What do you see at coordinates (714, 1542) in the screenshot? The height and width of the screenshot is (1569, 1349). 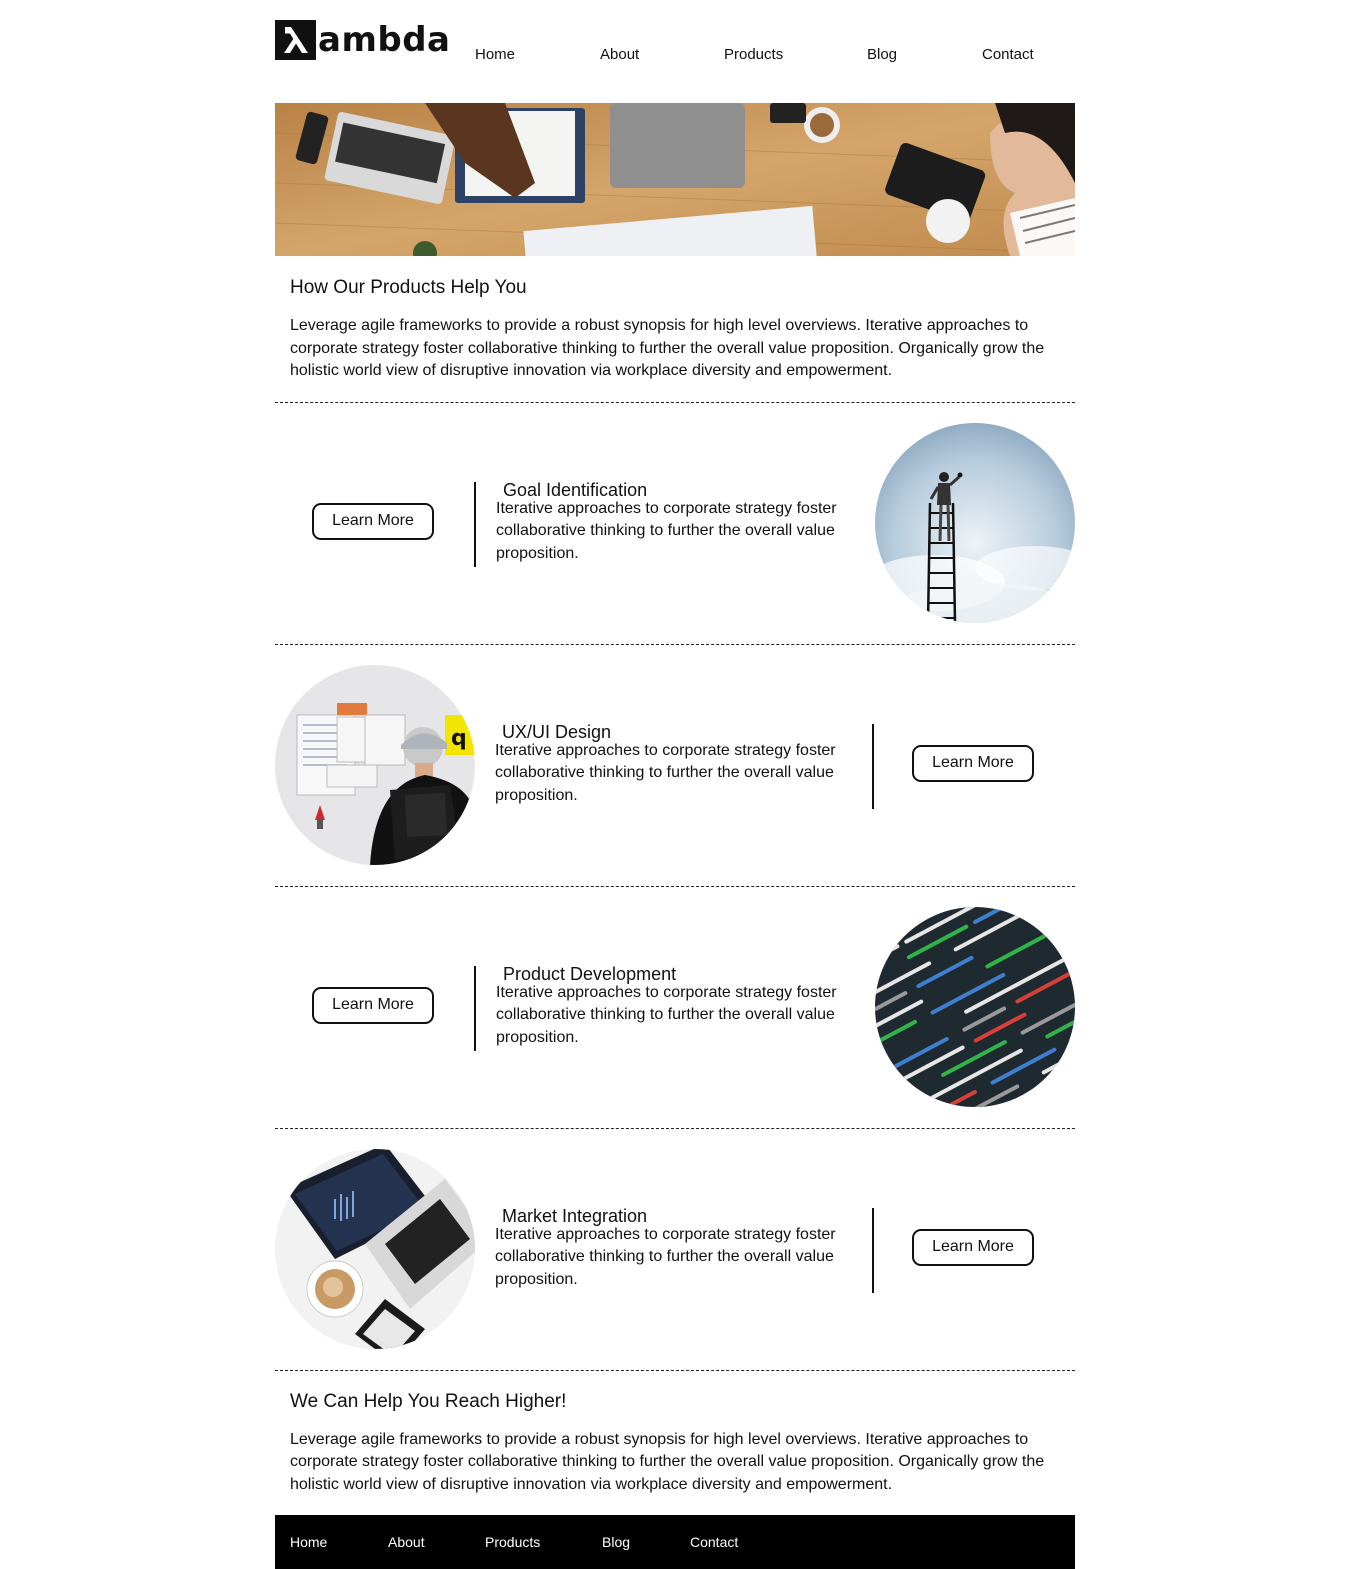 I see `footer-contact-link: Contact` at bounding box center [714, 1542].